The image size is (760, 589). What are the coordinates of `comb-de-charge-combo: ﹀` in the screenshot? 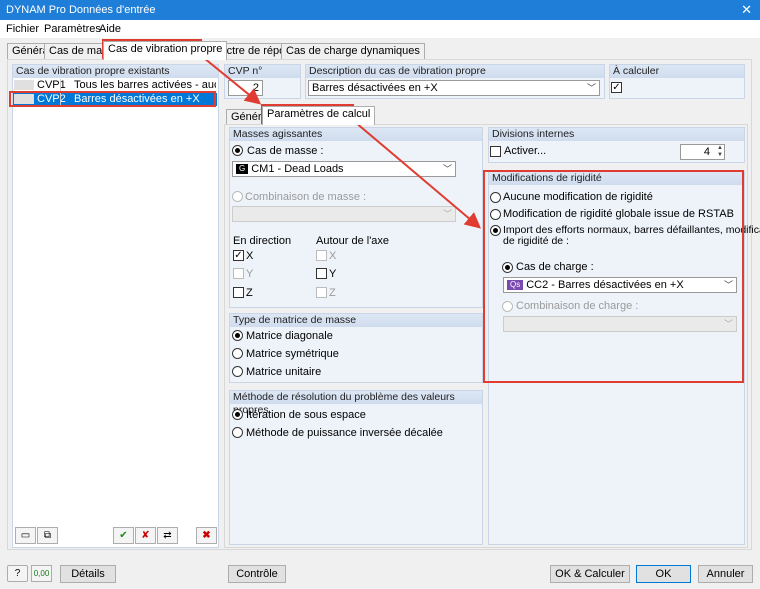 It's located at (620, 324).